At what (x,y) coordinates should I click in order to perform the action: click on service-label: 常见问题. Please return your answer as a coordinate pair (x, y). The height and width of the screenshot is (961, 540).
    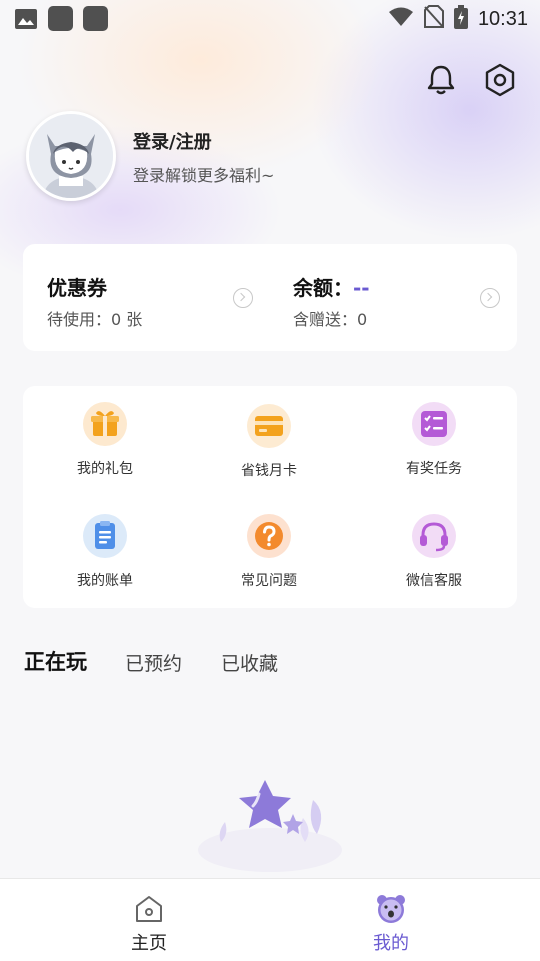
    Looking at the image, I should click on (269, 581).